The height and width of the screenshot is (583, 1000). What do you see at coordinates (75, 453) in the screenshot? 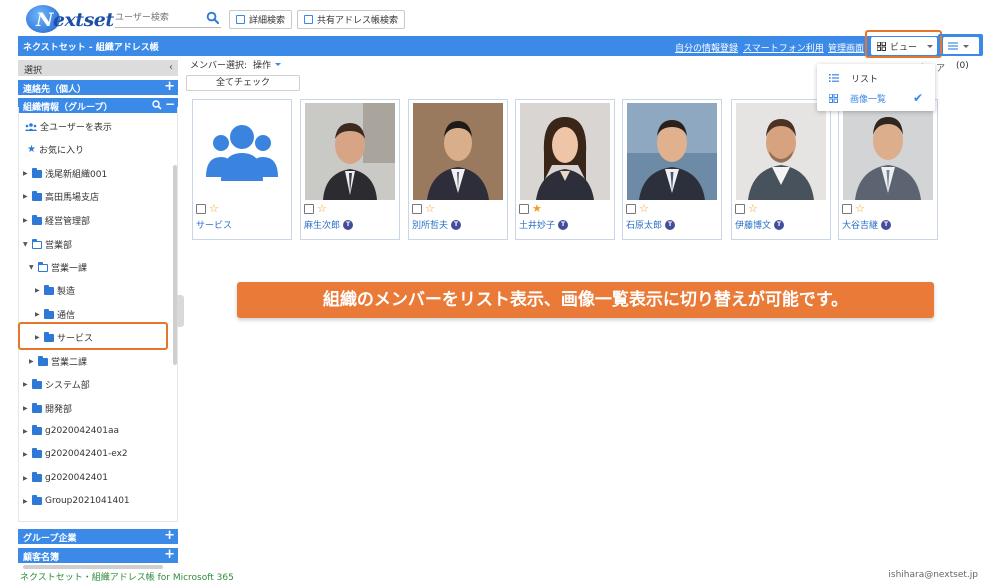
I see `tree-item-folder: ▶ g2020042401-ex2` at bounding box center [75, 453].